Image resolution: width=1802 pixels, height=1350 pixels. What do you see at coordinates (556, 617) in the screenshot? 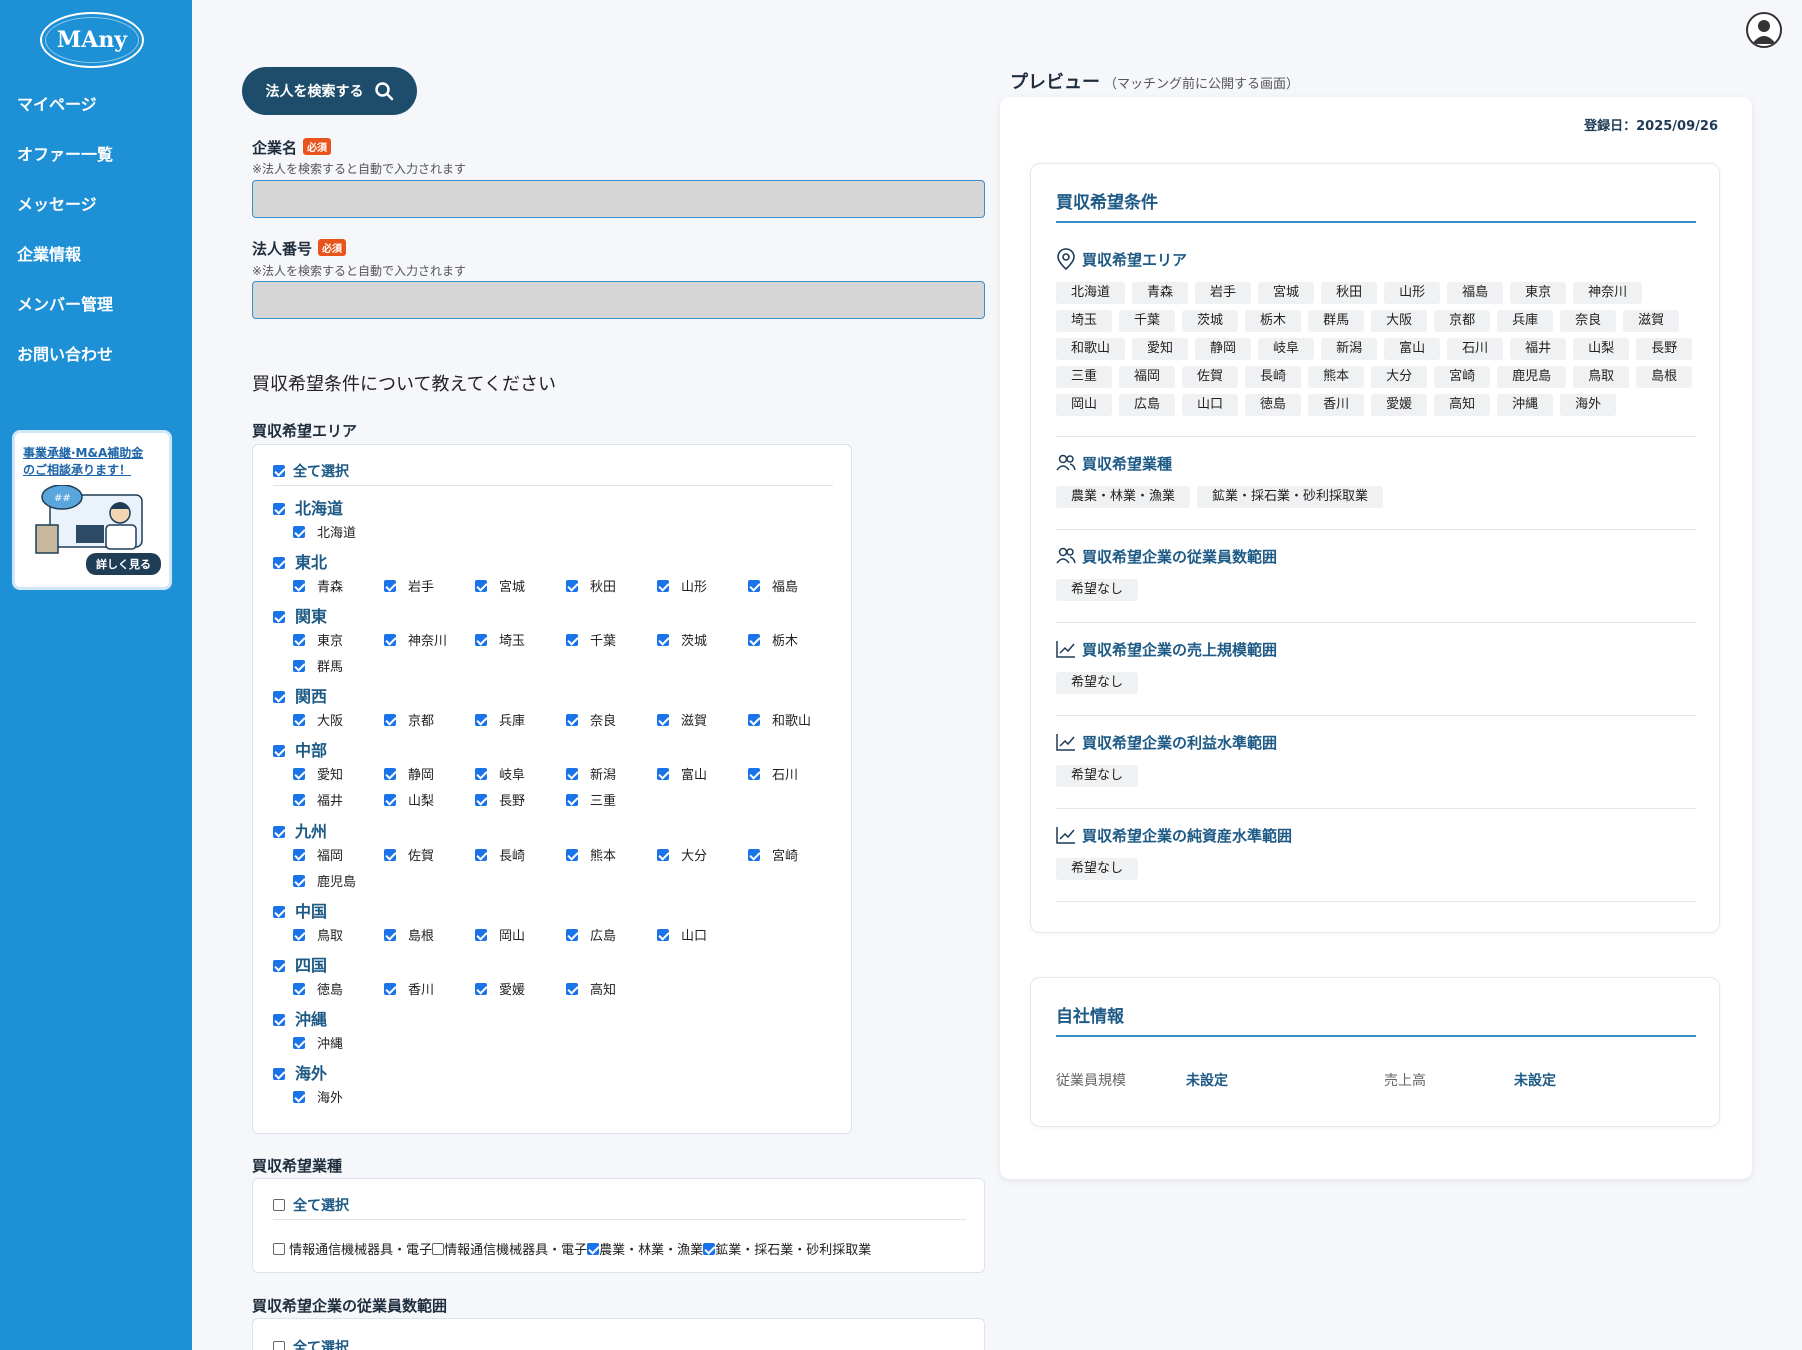
I see `region-checkbox: 関東` at bounding box center [556, 617].